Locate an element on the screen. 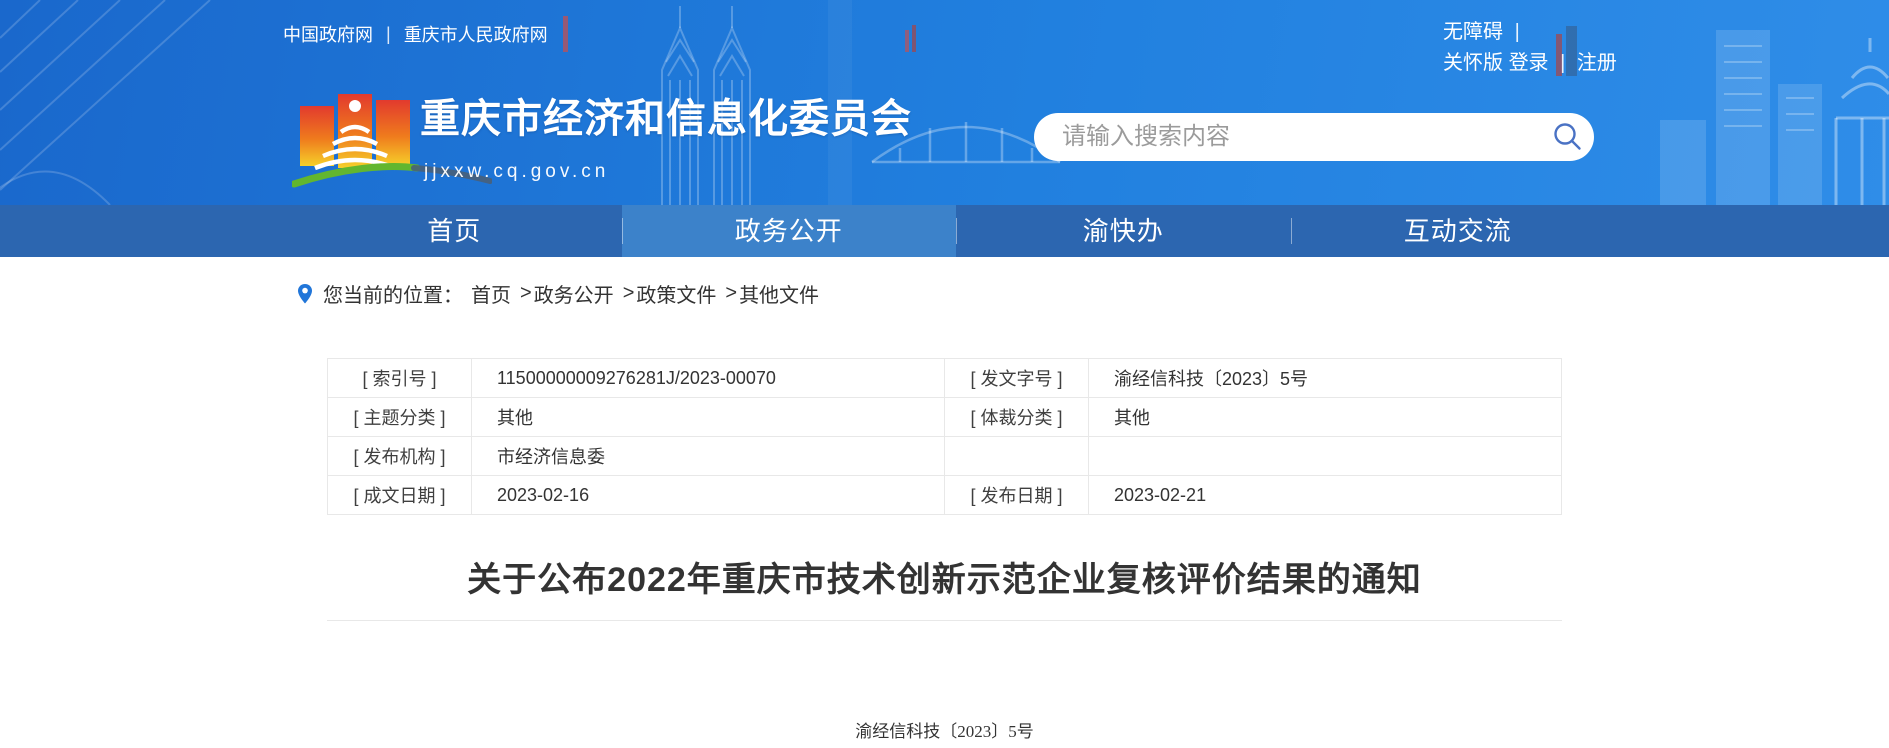  link-china-gov: 中国政府网 is located at coordinates (328, 34).